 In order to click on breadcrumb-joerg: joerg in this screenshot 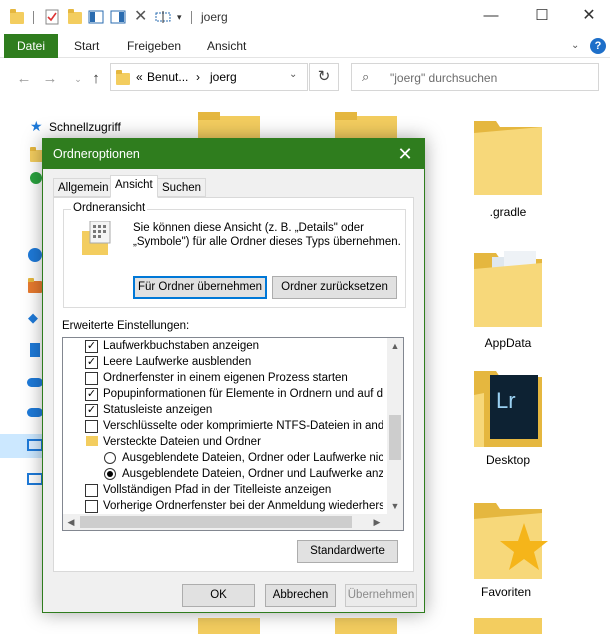, I will do `click(223, 77)`.